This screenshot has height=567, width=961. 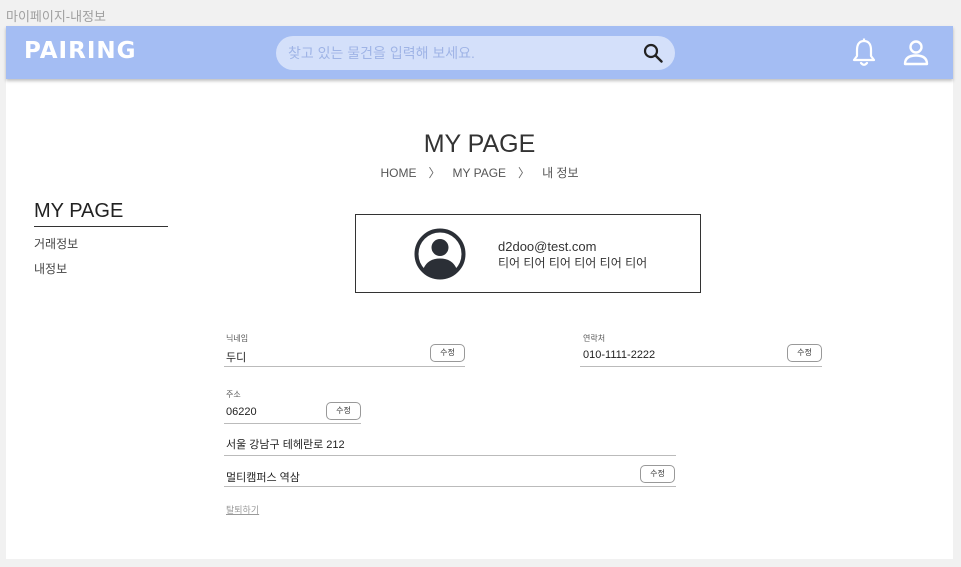 I want to click on phone-underline, so click(x=701, y=366).